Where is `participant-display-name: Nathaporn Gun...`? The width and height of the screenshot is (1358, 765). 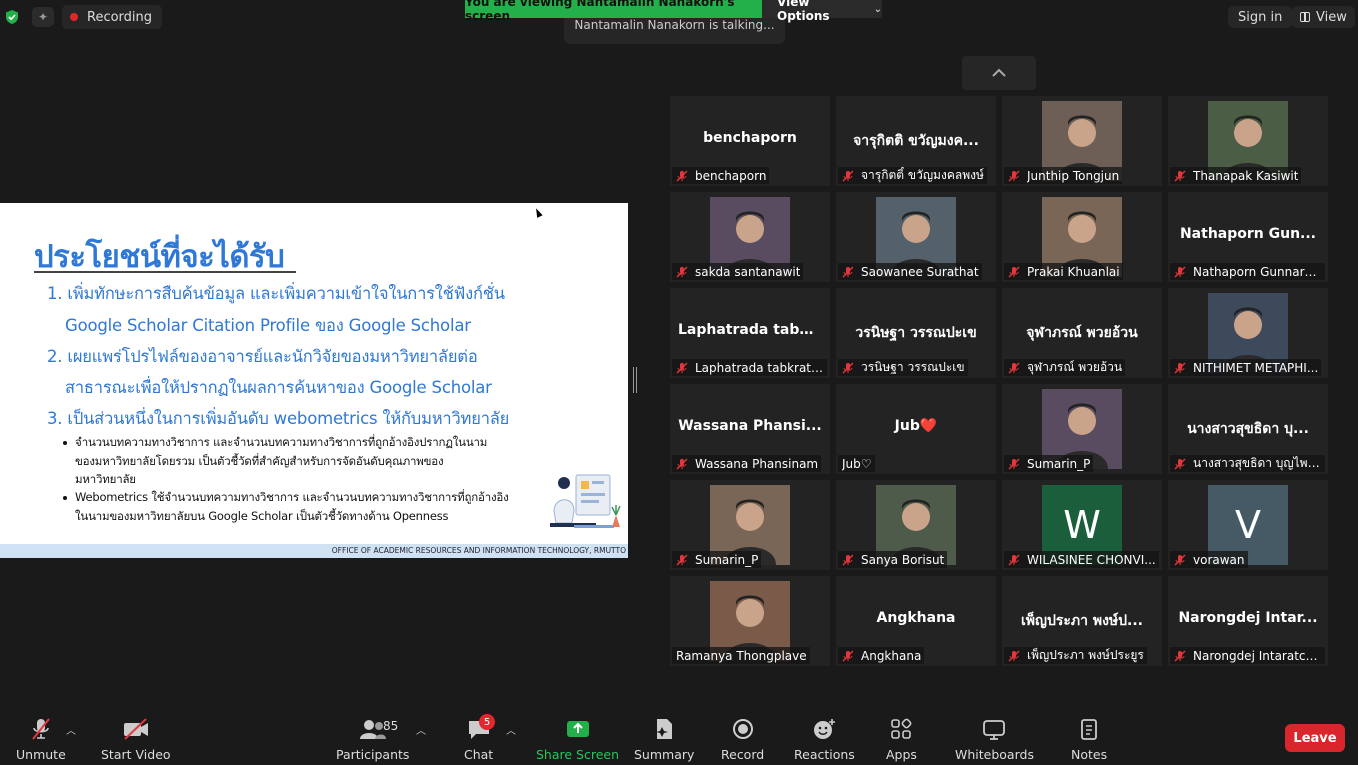
participant-display-name: Nathaporn Gun... is located at coordinates (1248, 234).